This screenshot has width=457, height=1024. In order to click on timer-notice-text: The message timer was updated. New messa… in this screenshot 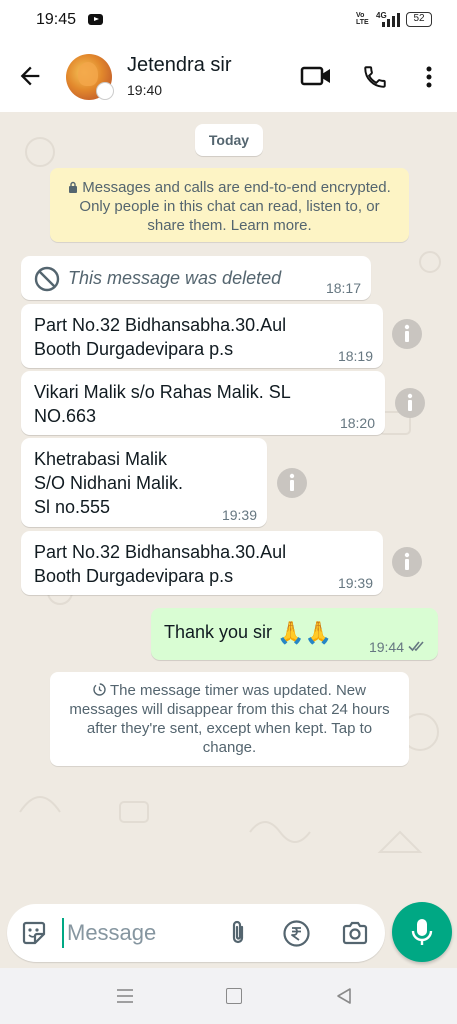, I will do `click(229, 719)`.